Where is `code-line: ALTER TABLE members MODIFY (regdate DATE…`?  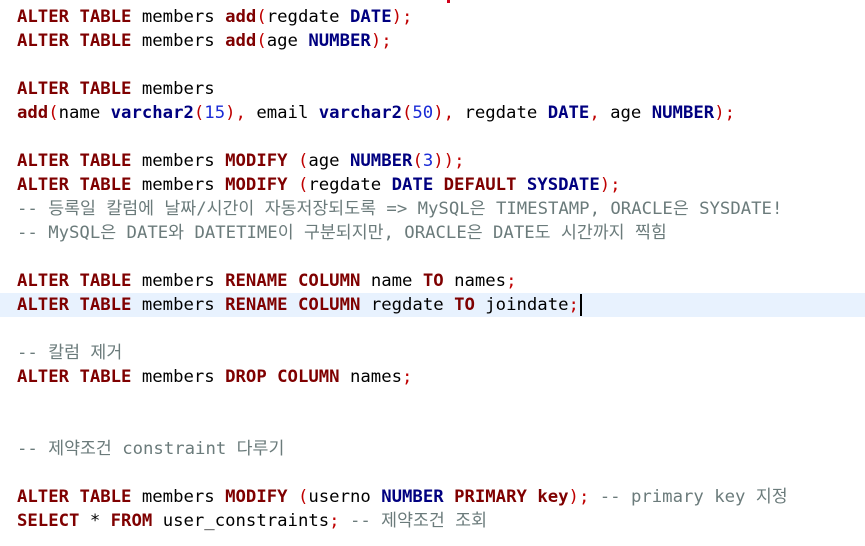 code-line: ALTER TABLE members MODIFY (regdate DATE… is located at coordinates (432, 185).